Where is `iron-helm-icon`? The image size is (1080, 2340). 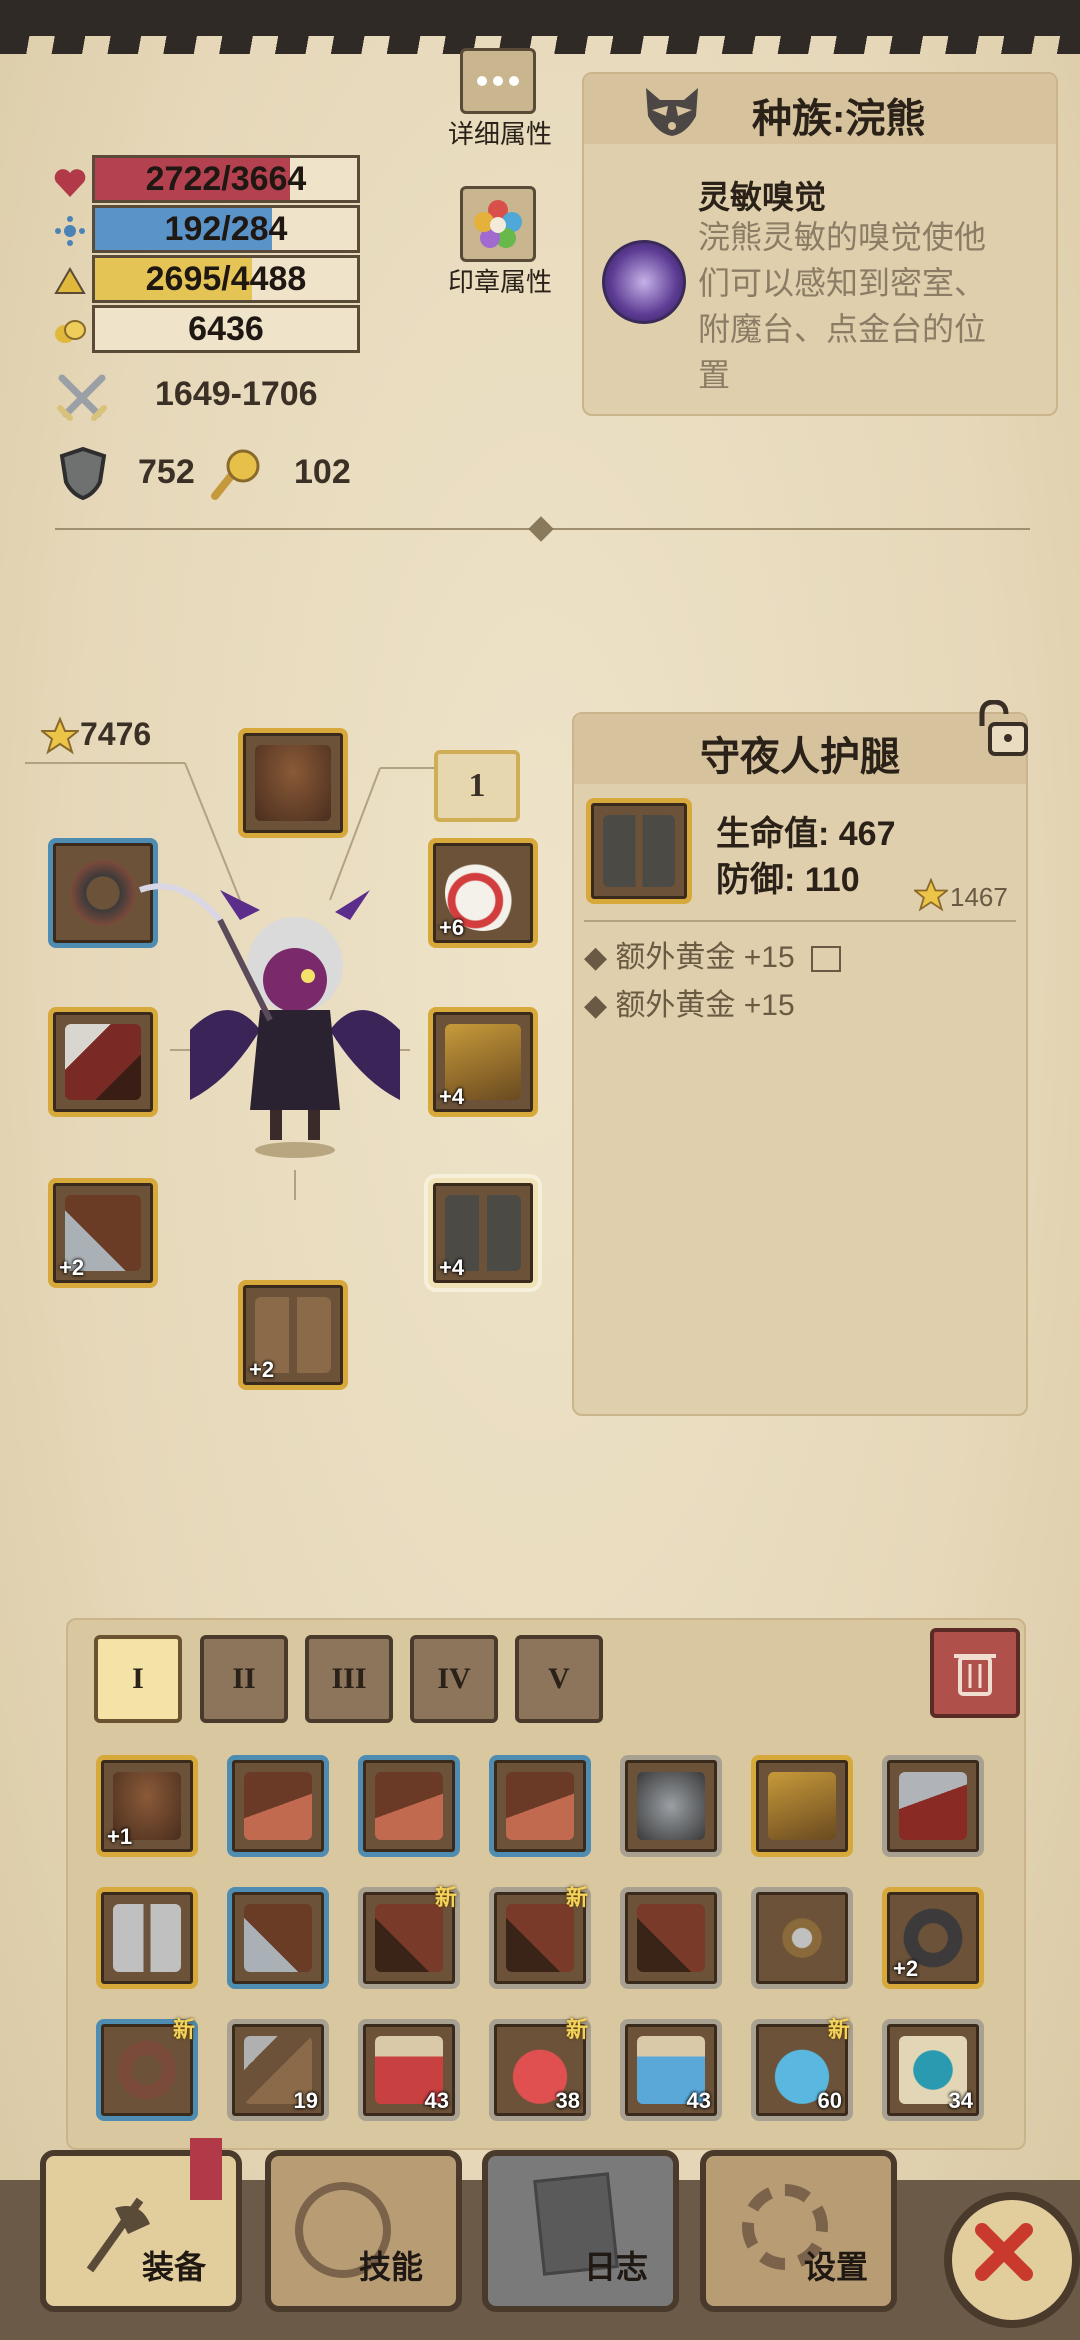 iron-helm-icon is located at coordinates (671, 1806).